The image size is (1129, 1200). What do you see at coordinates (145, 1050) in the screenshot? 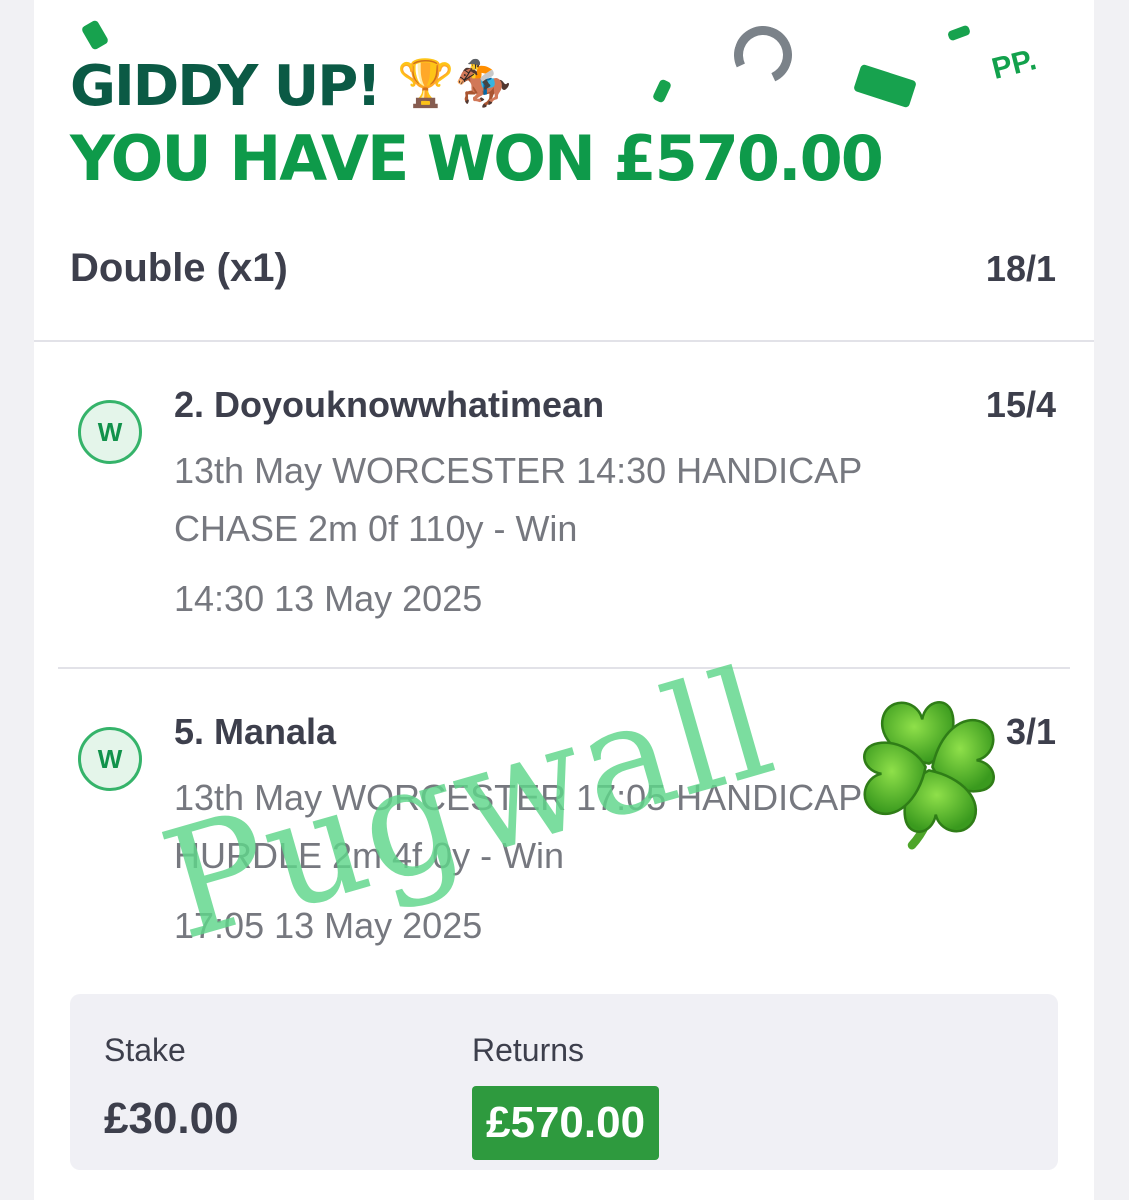
I see `stake-label: Stake` at bounding box center [145, 1050].